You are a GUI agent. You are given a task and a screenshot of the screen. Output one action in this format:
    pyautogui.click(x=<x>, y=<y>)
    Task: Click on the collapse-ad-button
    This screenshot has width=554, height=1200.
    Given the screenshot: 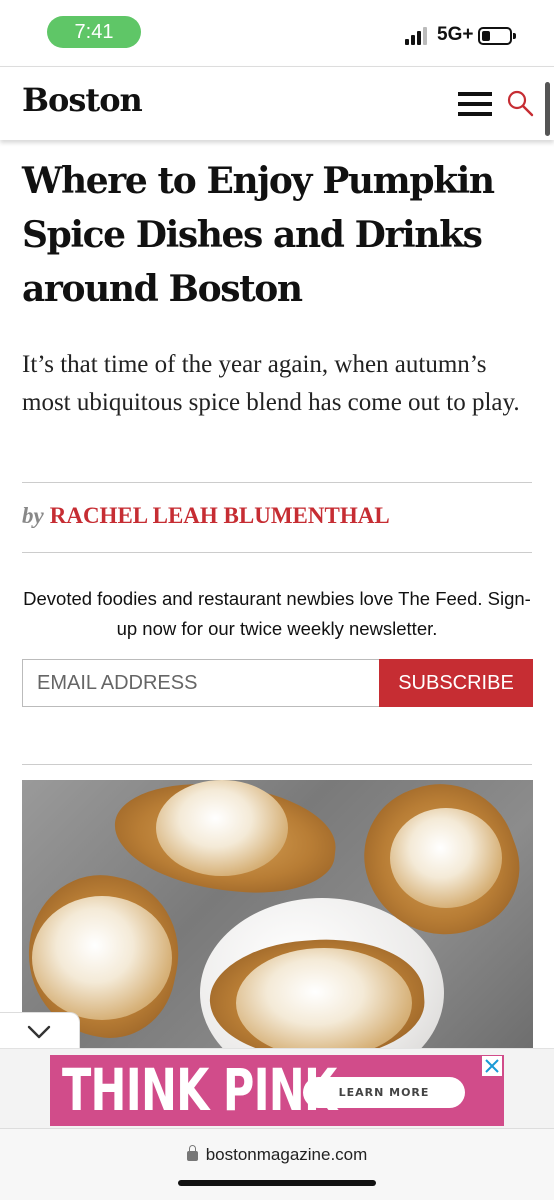 What is the action you would take?
    pyautogui.click(x=40, y=1032)
    